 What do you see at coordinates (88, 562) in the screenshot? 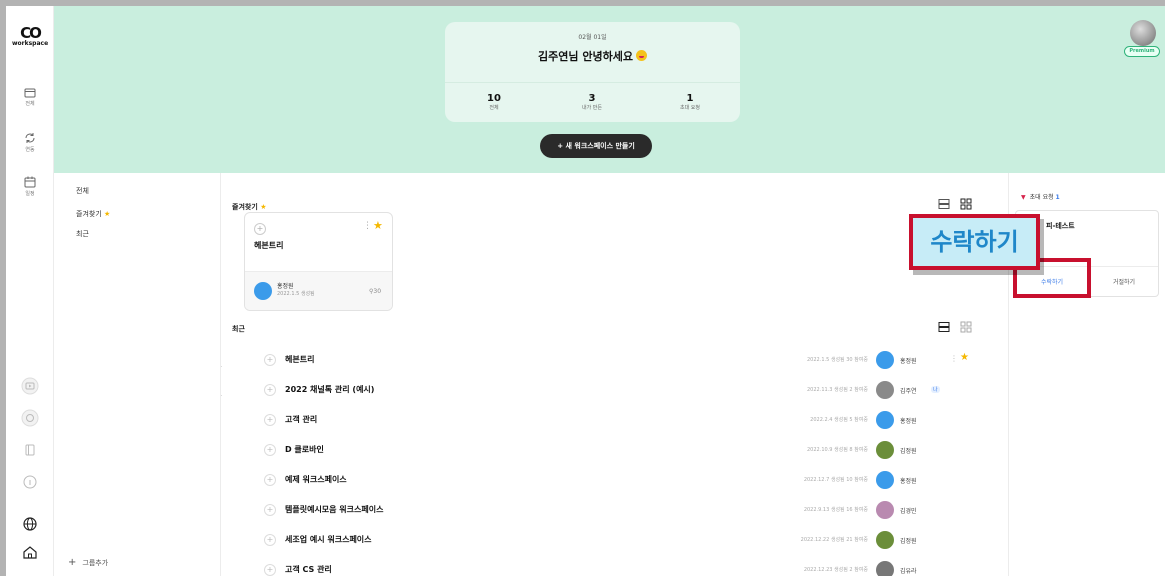
I see `add-group-button: + 그룹추가` at bounding box center [88, 562].